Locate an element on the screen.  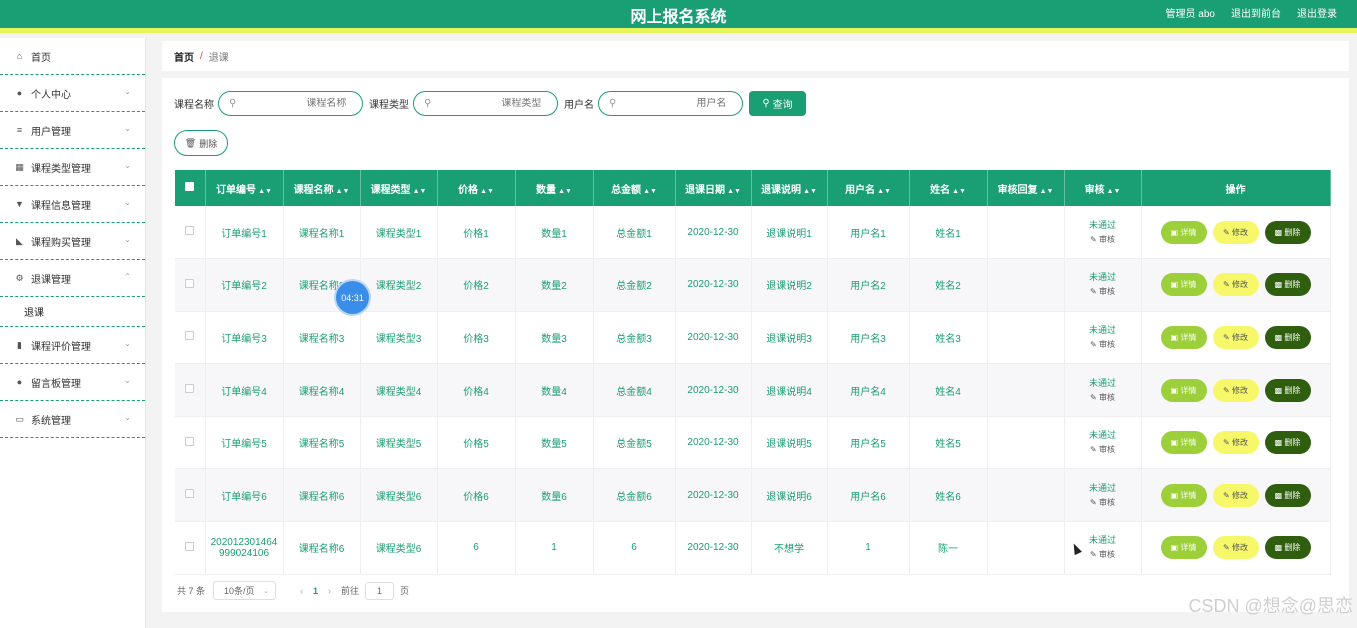
sidebar-item: ▼ 课程信息管理 ⌄ is located at coordinates (72, 204).